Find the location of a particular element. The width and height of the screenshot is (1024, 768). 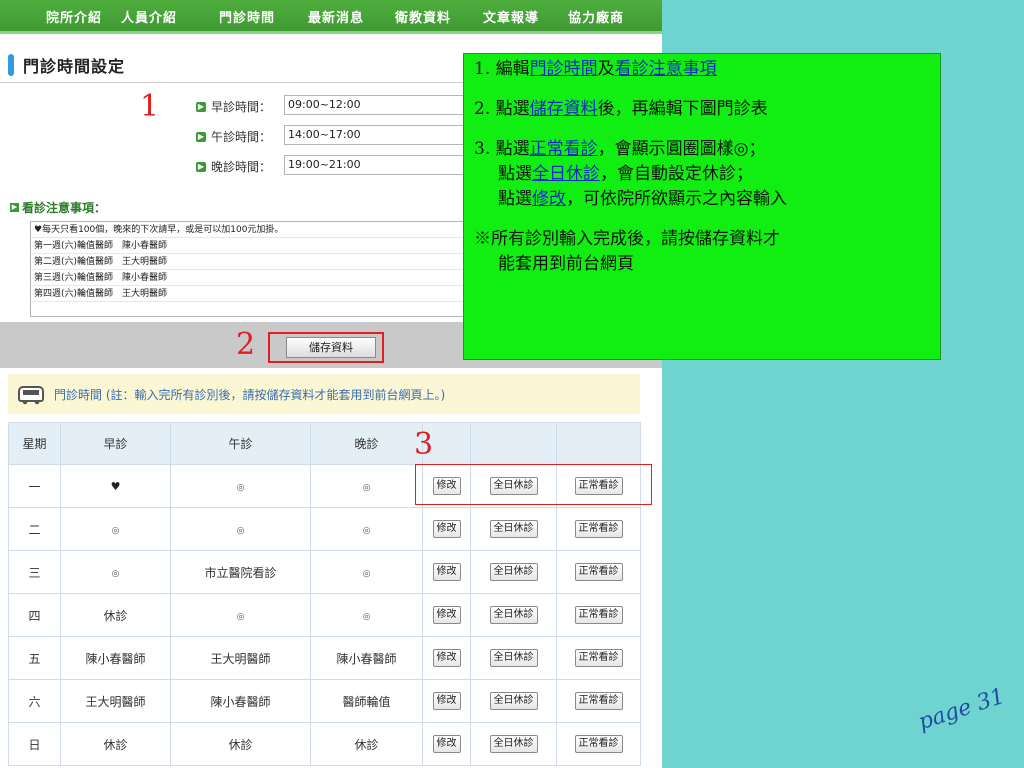

nav-item-clinic-intro: 院所介紹 is located at coordinates (74, 16).